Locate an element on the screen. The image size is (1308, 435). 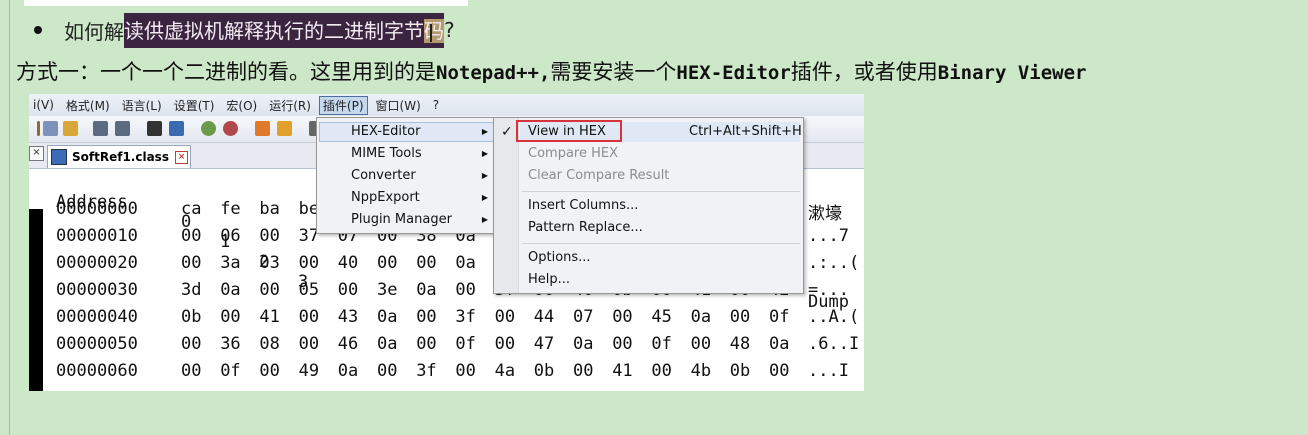
menu-format: 格式(M) is located at coordinates (88, 105).